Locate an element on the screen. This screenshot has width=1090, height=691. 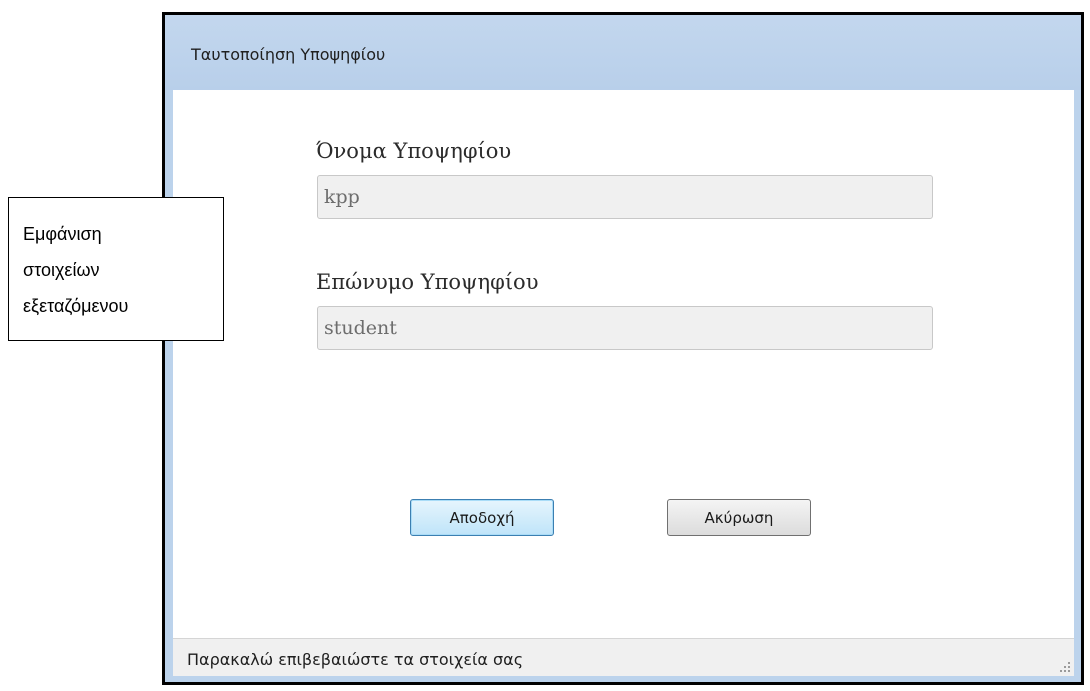
first-name-label: Όνομα Υποψηφίου is located at coordinates (414, 151).